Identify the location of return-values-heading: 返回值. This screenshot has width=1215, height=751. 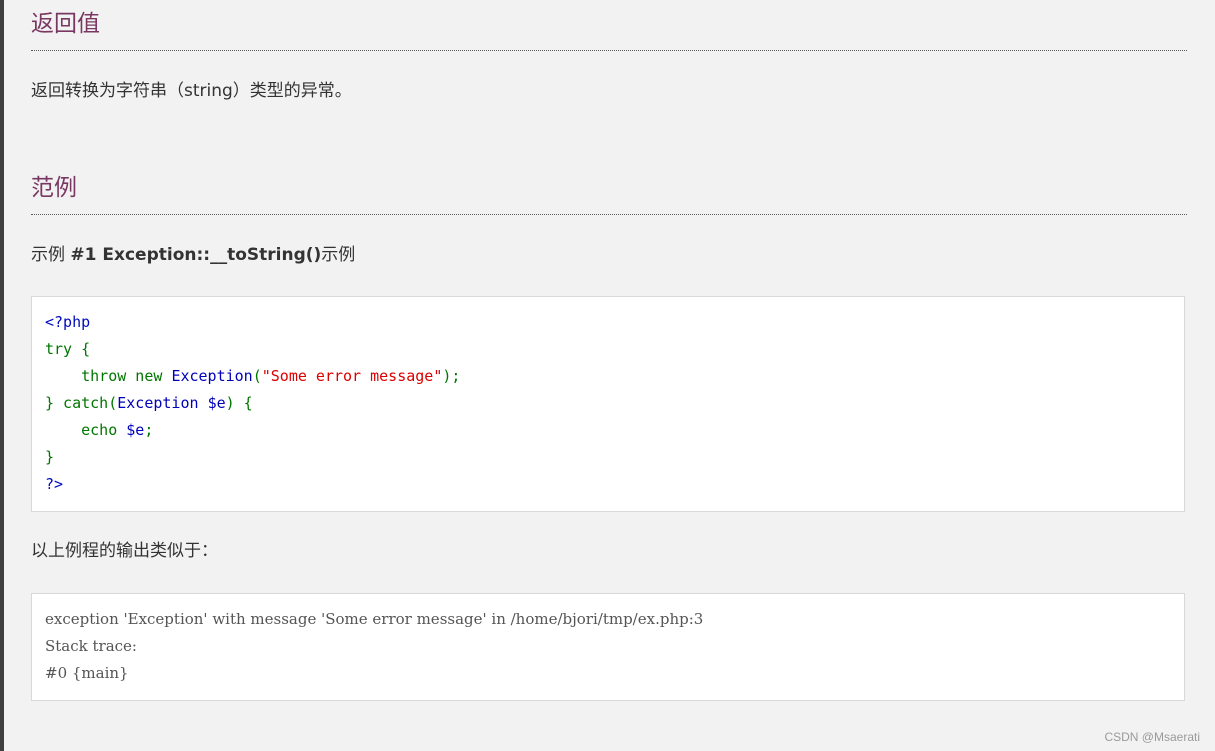
(609, 25).